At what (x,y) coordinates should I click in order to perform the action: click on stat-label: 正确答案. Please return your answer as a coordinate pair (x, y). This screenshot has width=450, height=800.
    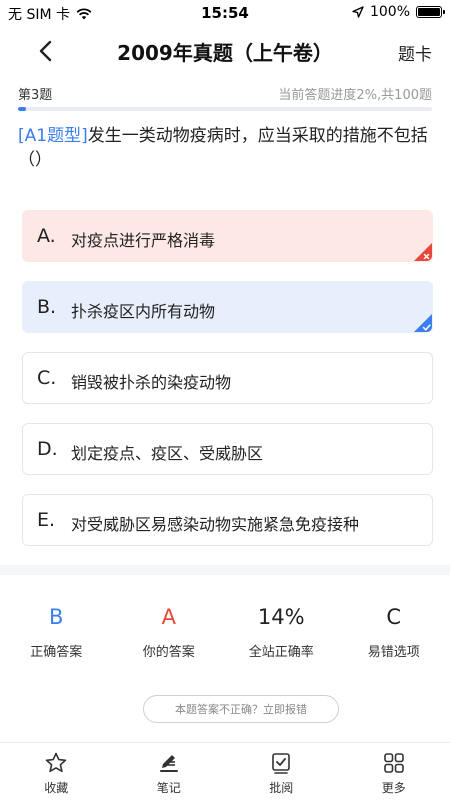
    Looking at the image, I should click on (56, 652).